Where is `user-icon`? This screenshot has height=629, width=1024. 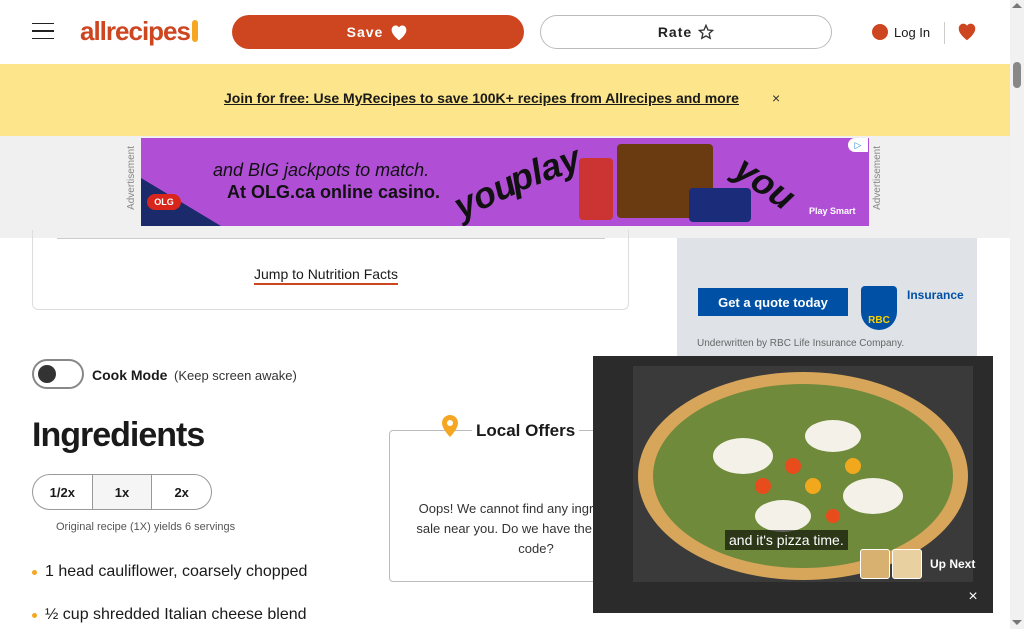 user-icon is located at coordinates (880, 32).